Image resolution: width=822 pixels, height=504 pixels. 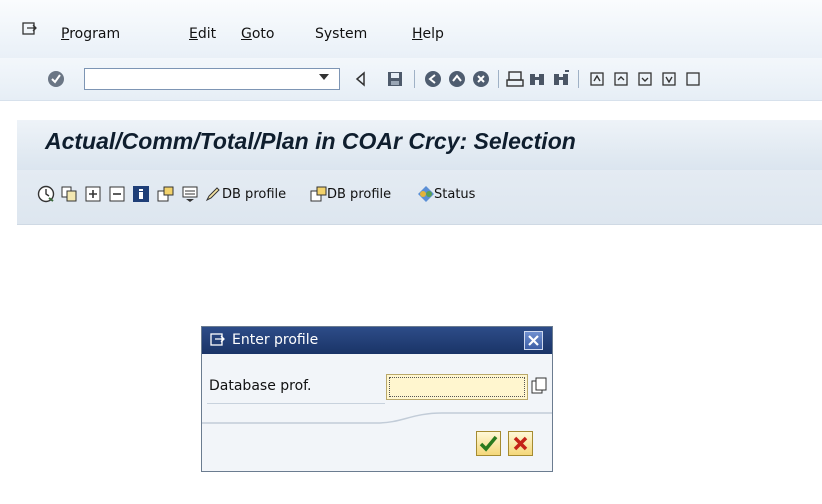 I want to click on expand-icon, so click(x=93, y=194).